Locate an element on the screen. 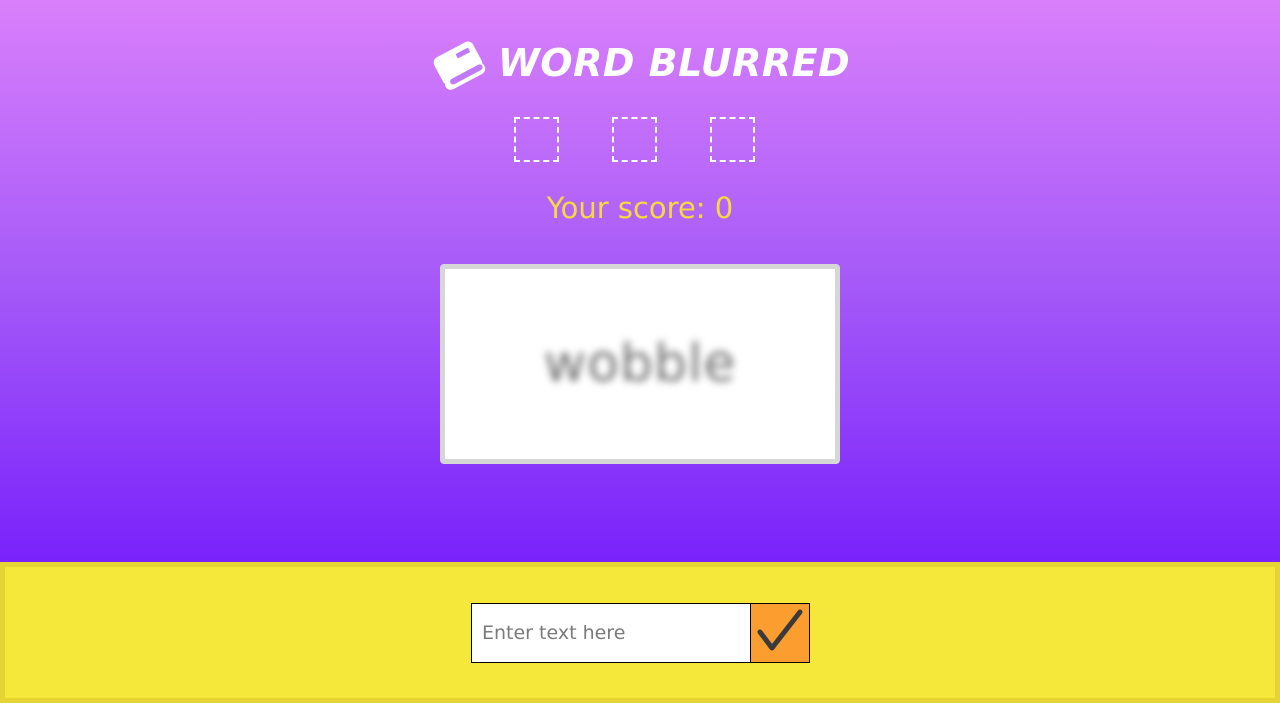  lives-indicator is located at coordinates (640, 139).